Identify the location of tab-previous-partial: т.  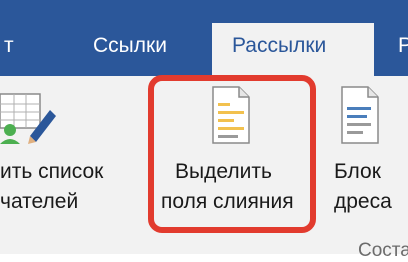
(9, 46).